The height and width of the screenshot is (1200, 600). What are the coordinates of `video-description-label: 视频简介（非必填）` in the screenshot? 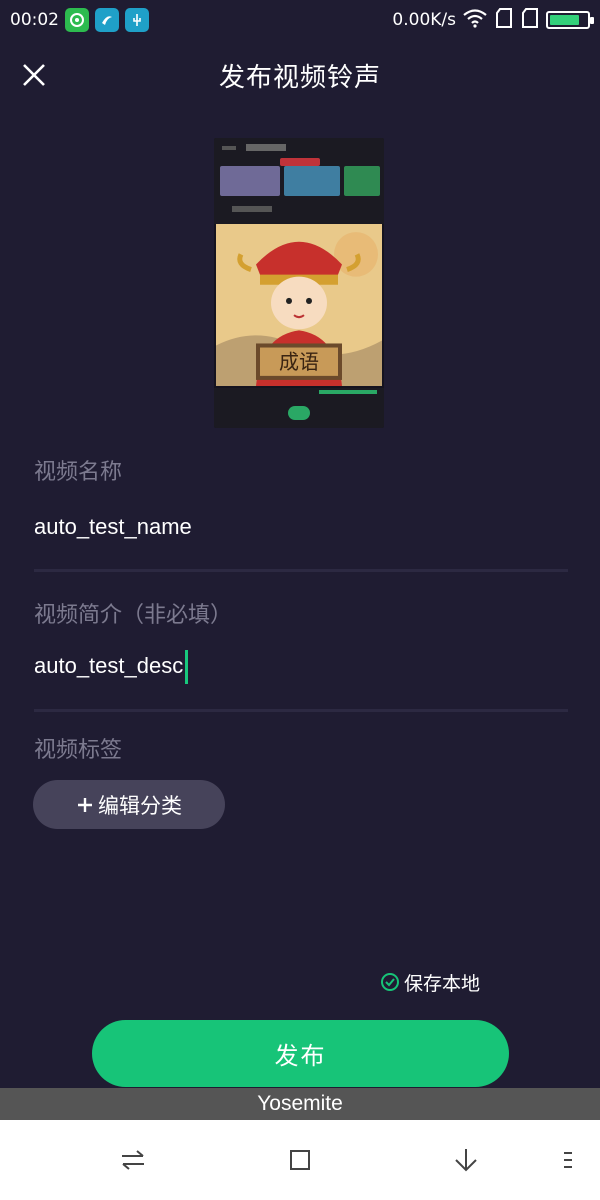 It's located at (133, 615).